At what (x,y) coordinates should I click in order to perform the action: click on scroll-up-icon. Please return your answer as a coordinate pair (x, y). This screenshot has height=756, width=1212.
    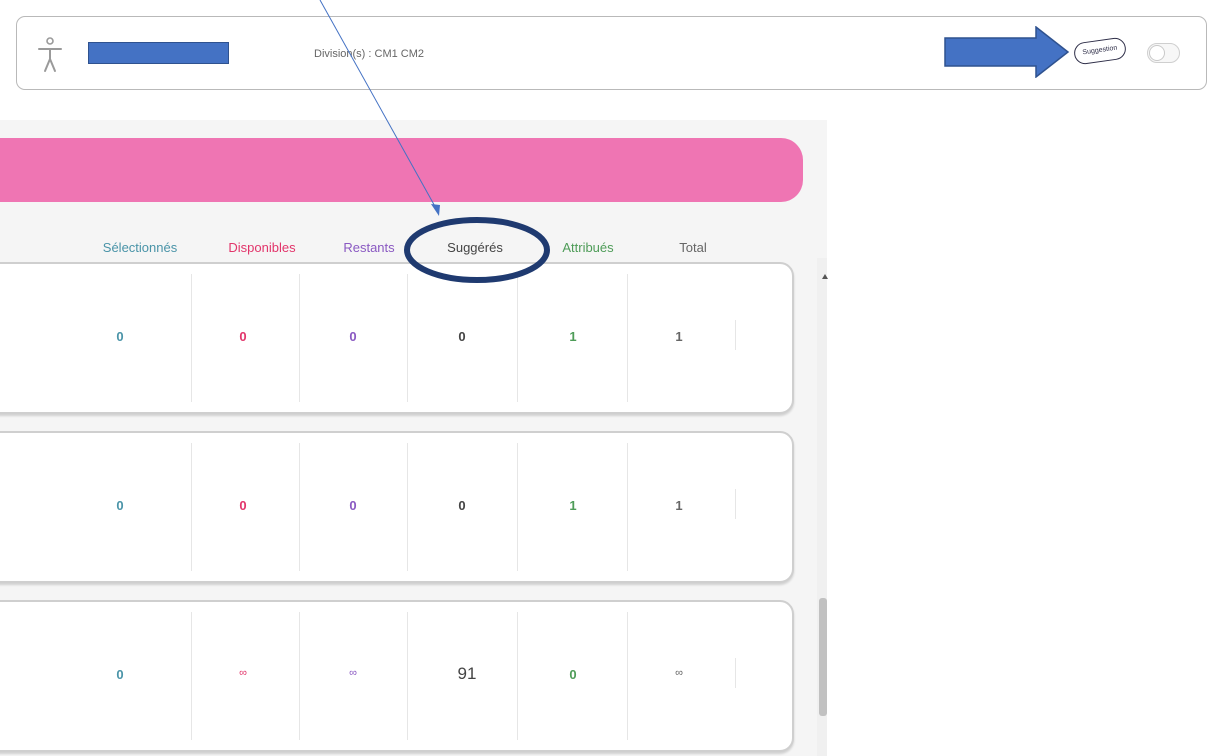
    Looking at the image, I should click on (825, 276).